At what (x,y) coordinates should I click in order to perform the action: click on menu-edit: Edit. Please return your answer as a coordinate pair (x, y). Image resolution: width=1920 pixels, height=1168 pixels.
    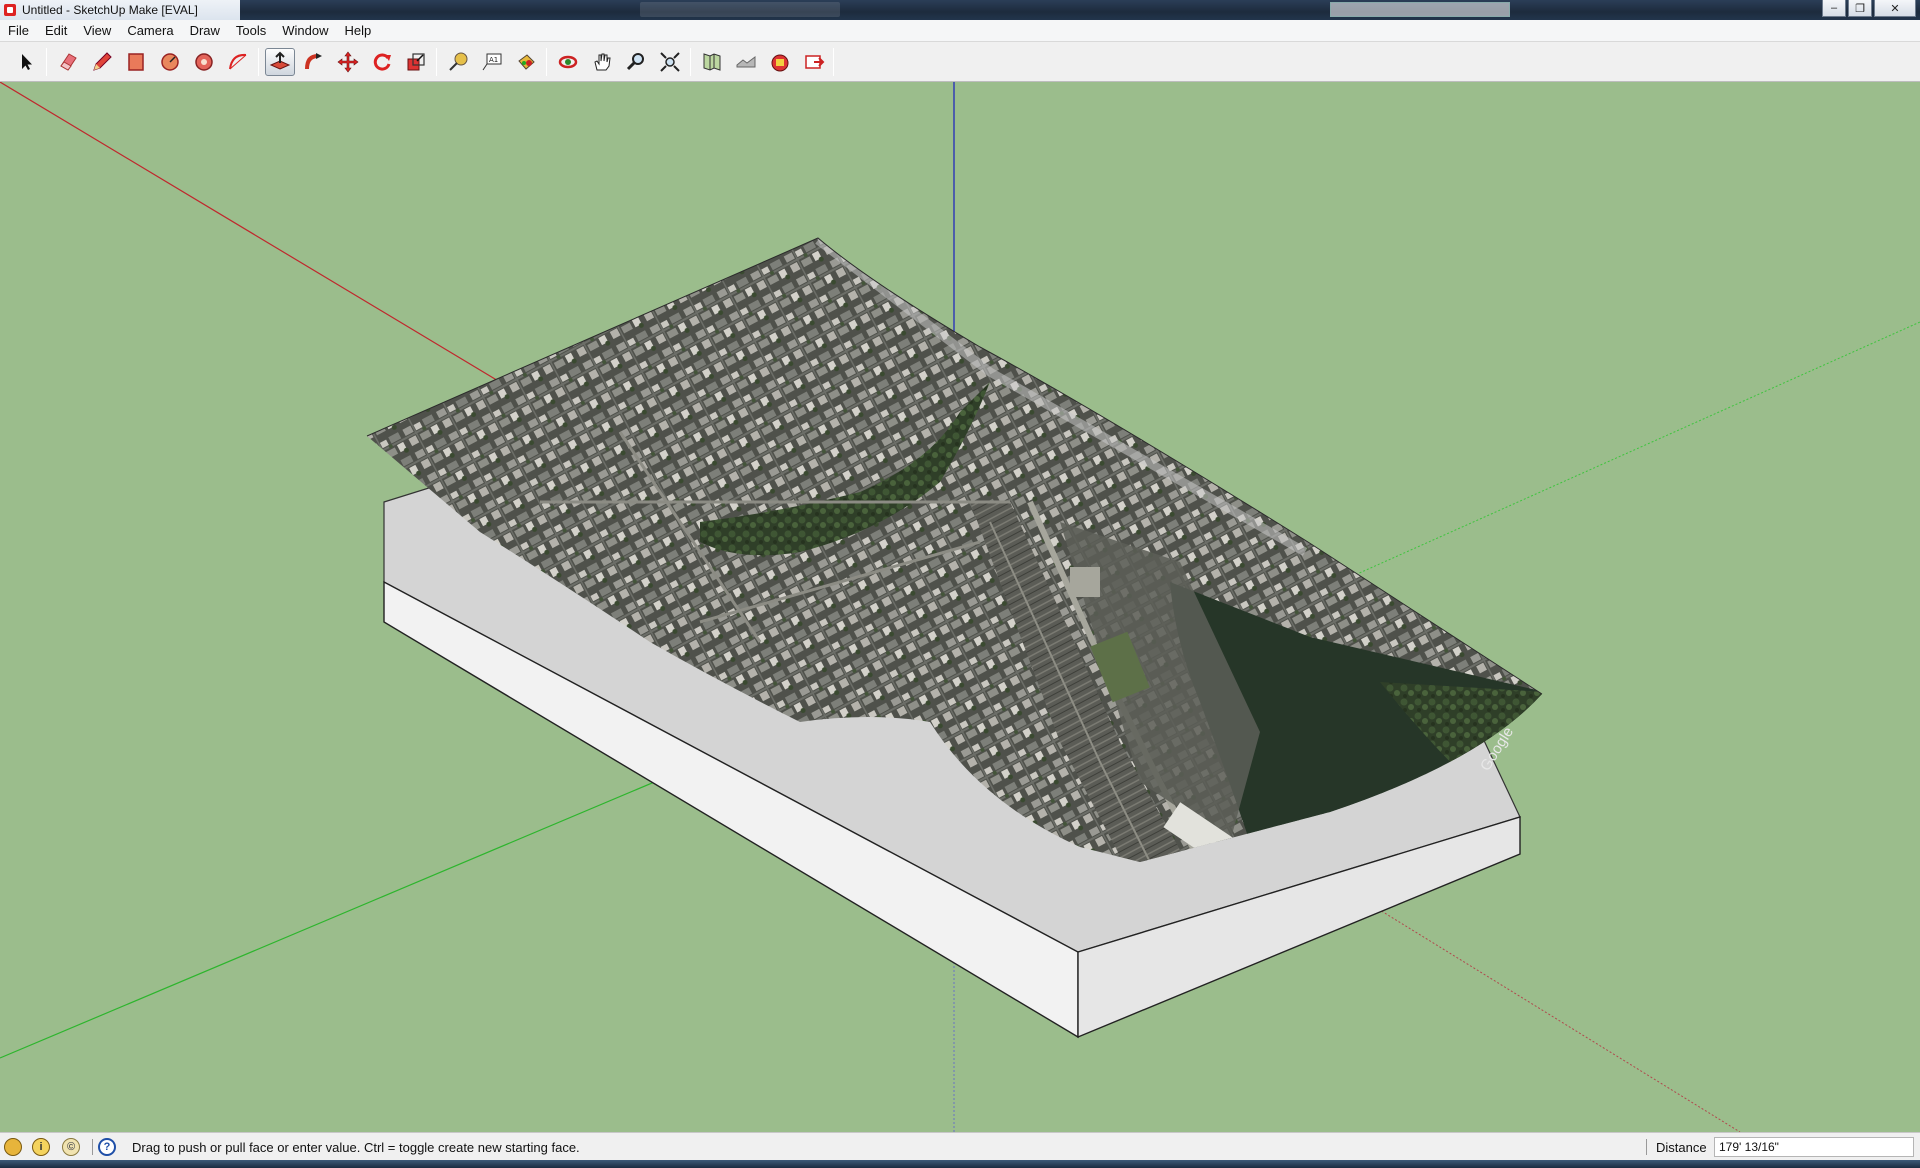
    Looking at the image, I should click on (56, 30).